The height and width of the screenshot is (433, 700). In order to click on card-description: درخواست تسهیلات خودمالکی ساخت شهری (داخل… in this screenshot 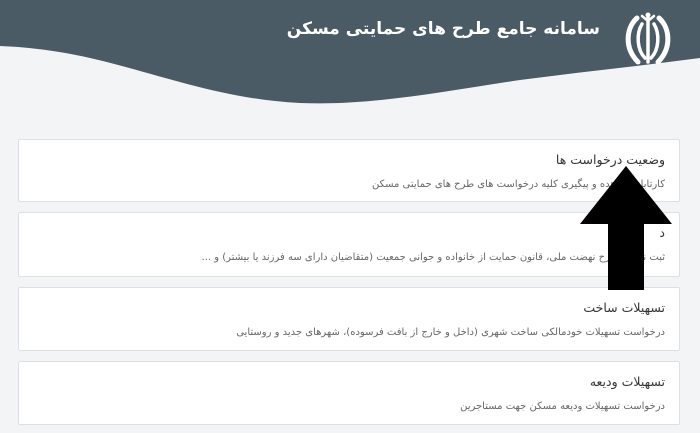, I will do `click(450, 332)`.